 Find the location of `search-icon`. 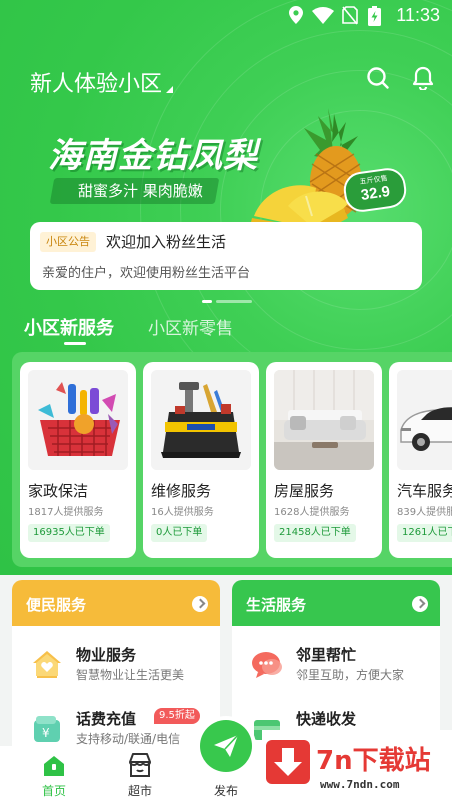

search-icon is located at coordinates (378, 78).